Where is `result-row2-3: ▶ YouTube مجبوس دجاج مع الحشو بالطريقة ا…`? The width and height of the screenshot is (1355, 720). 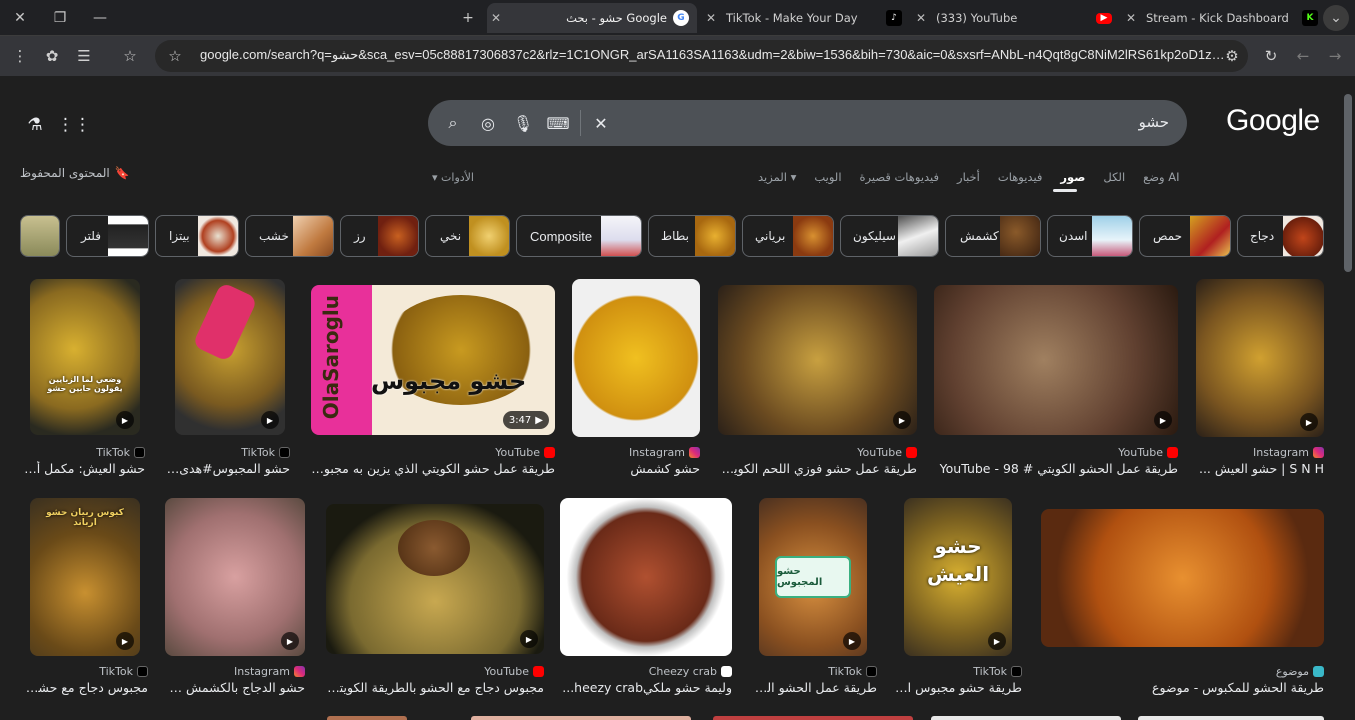
result-row2-3: ▶ YouTube مجبوس دجاج مع الحشو بالطريقة ا… is located at coordinates (435, 598).